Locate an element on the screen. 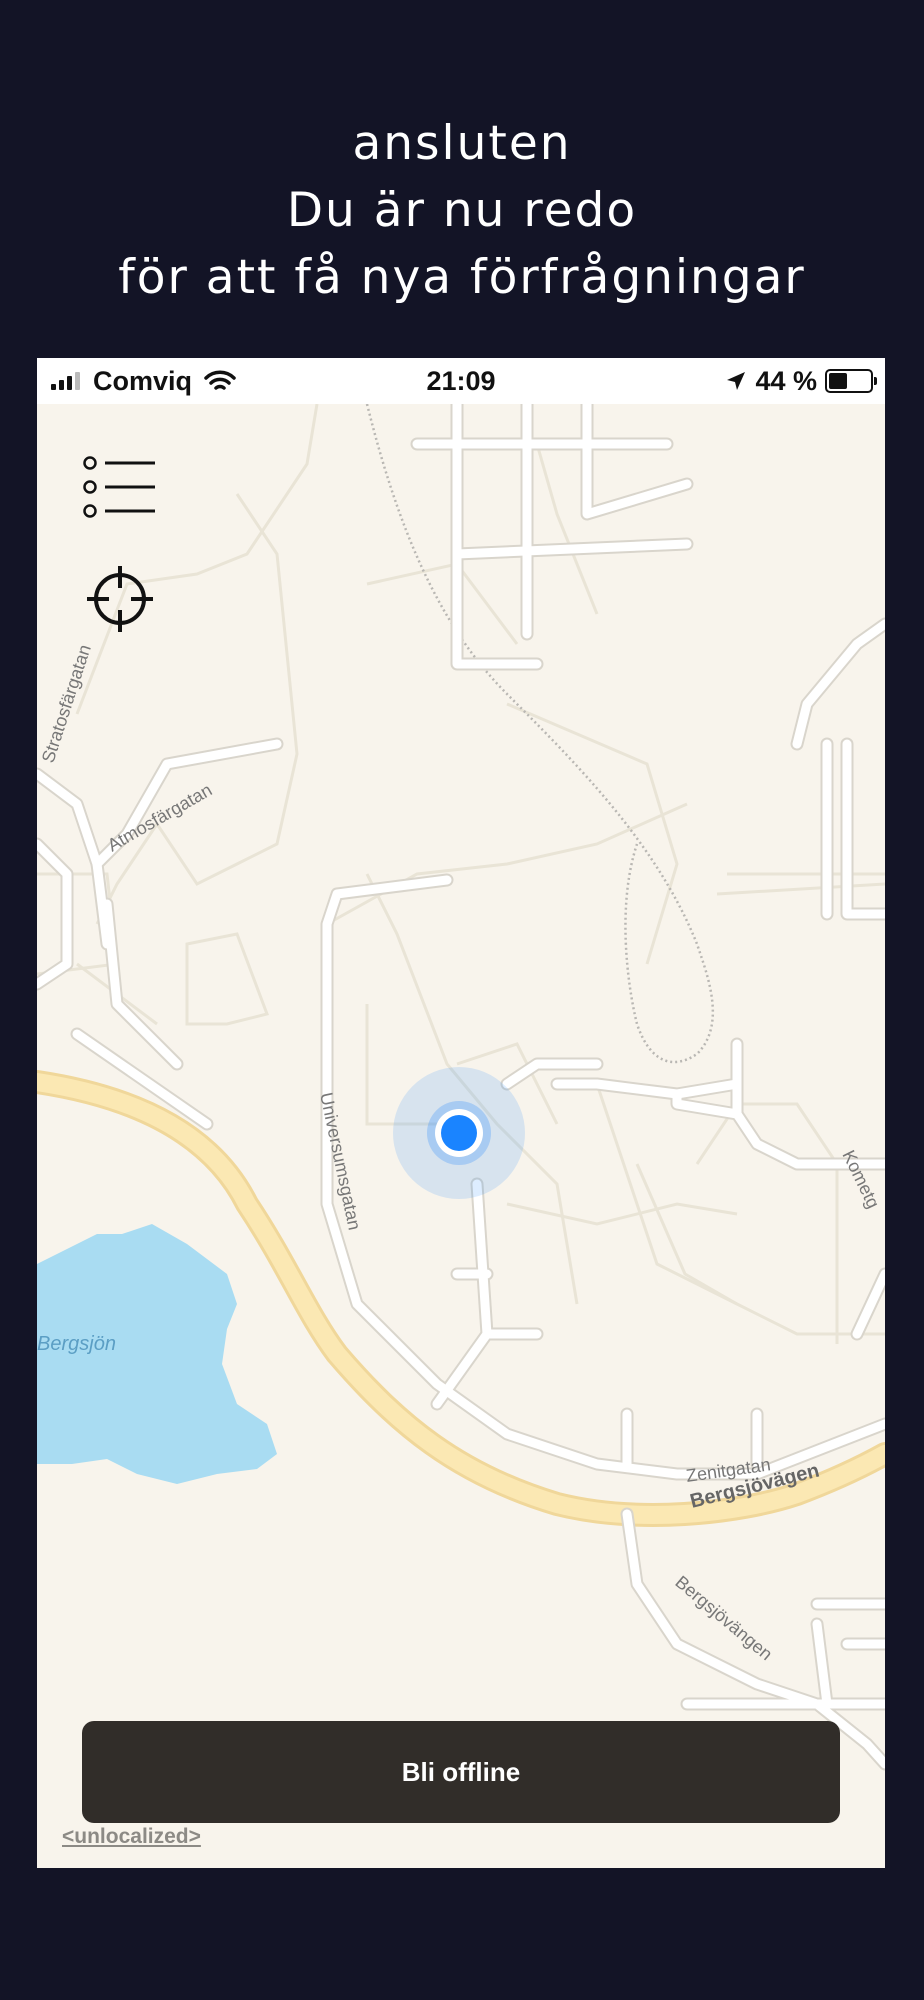 This screenshot has width=924, height=2000. crosshair-icon is located at coordinates (120, 599).